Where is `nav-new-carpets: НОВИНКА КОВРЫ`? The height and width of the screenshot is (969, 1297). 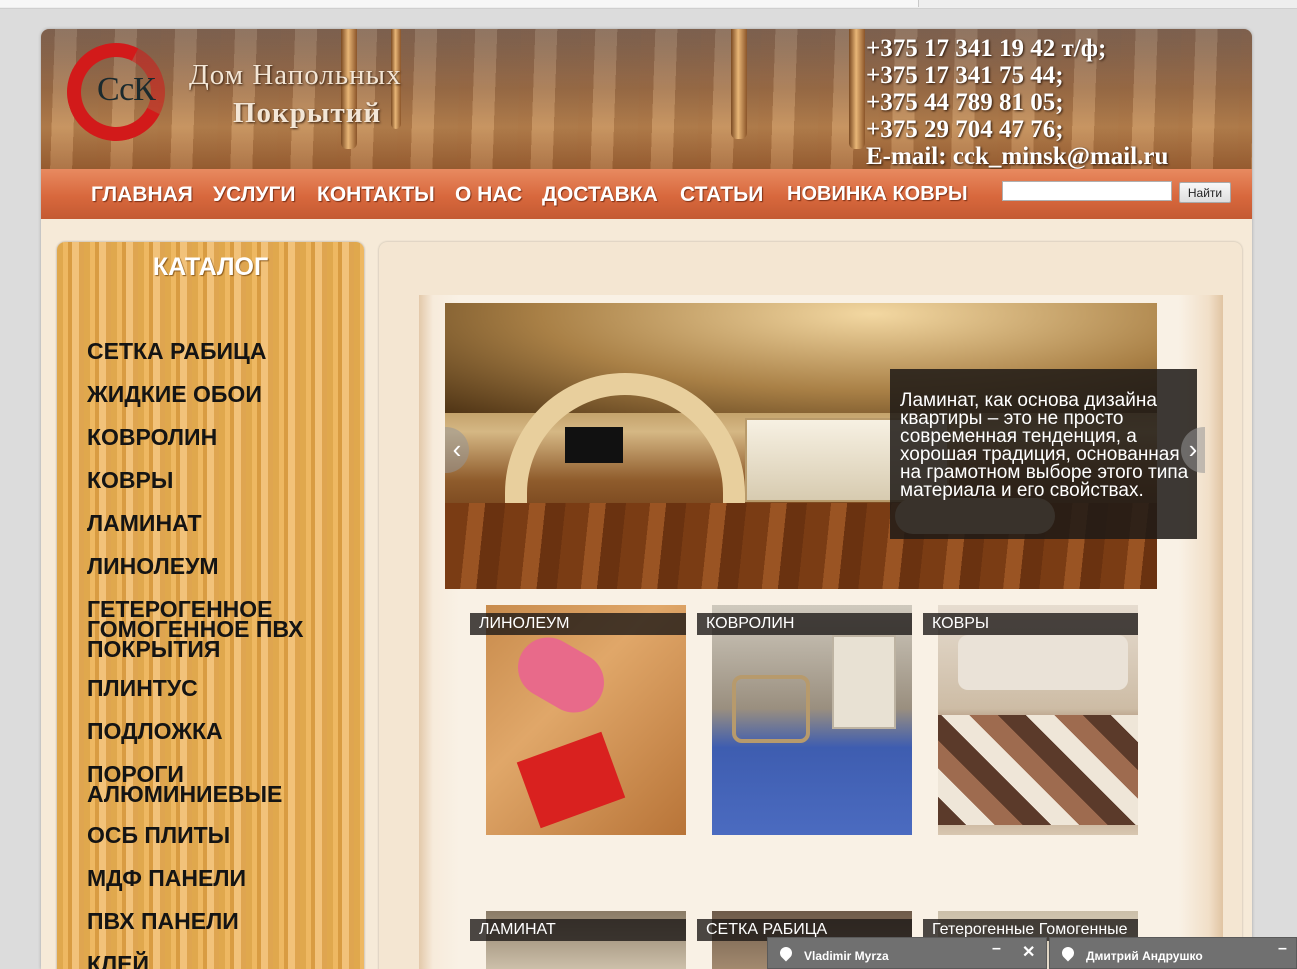 nav-new-carpets: НОВИНКА КОВРЫ is located at coordinates (877, 194).